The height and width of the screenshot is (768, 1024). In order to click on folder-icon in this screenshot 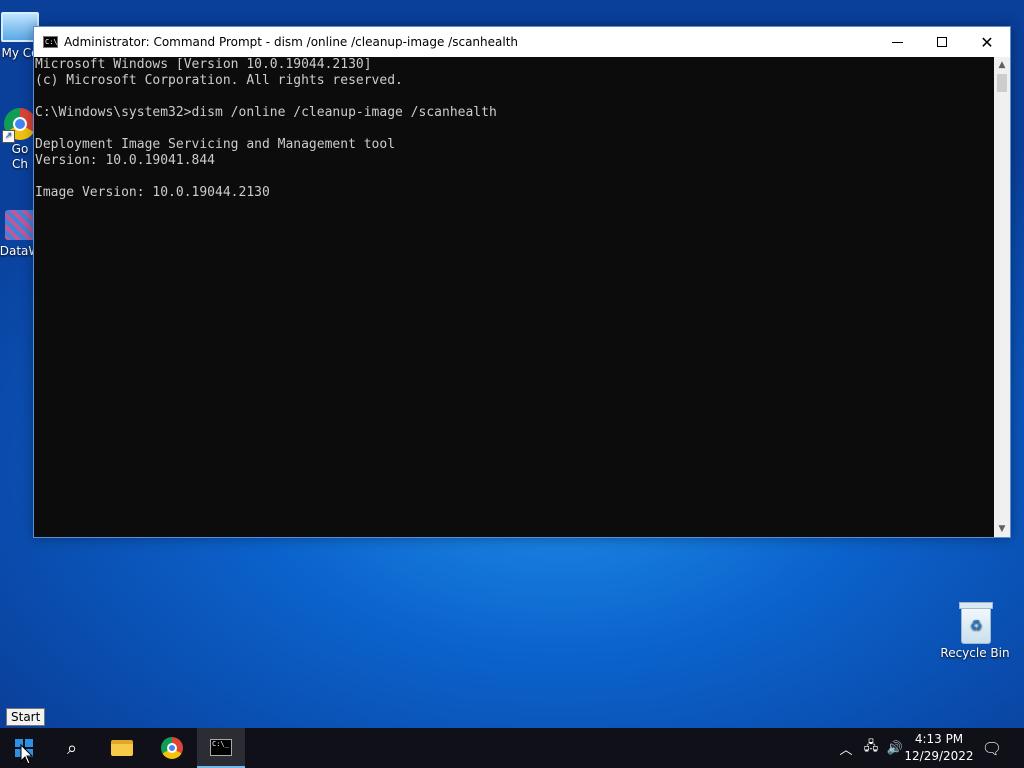, I will do `click(122, 748)`.